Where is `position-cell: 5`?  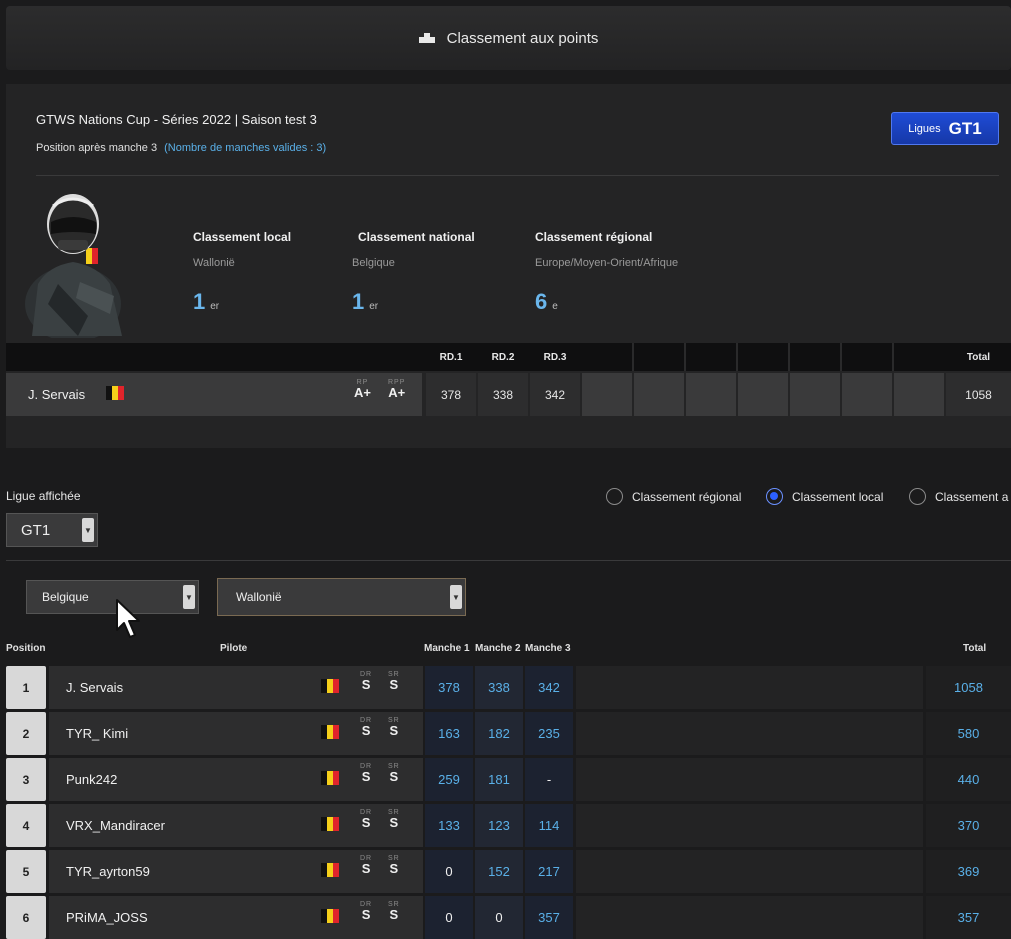
position-cell: 5 is located at coordinates (26, 871).